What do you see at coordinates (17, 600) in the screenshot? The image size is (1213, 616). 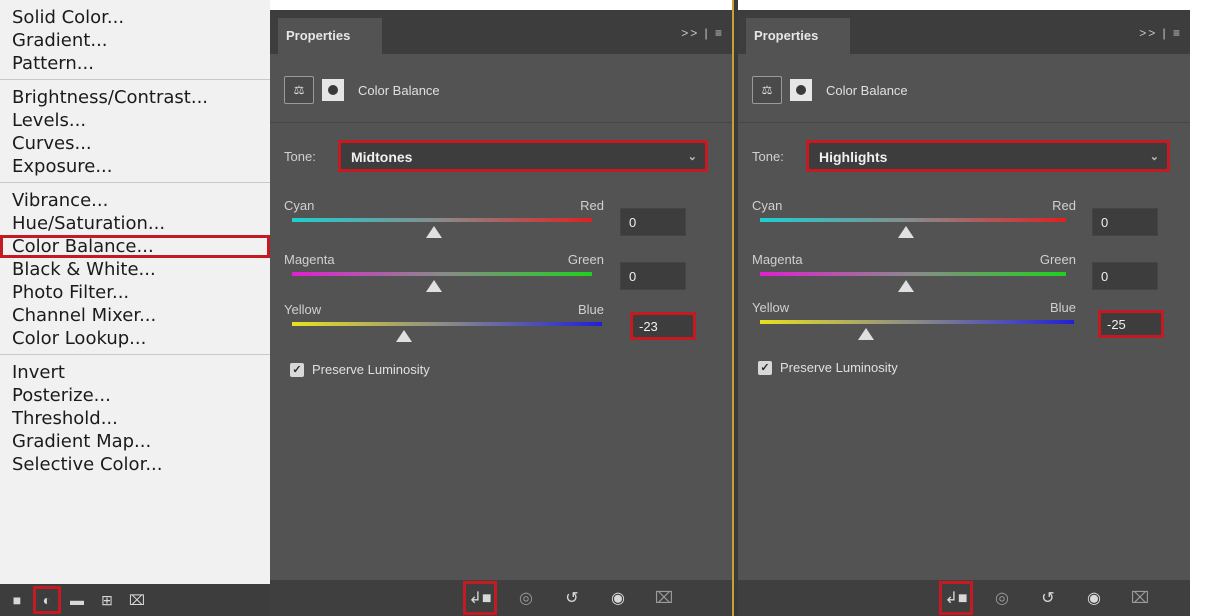 I see `layer-mask-icon: ■` at bounding box center [17, 600].